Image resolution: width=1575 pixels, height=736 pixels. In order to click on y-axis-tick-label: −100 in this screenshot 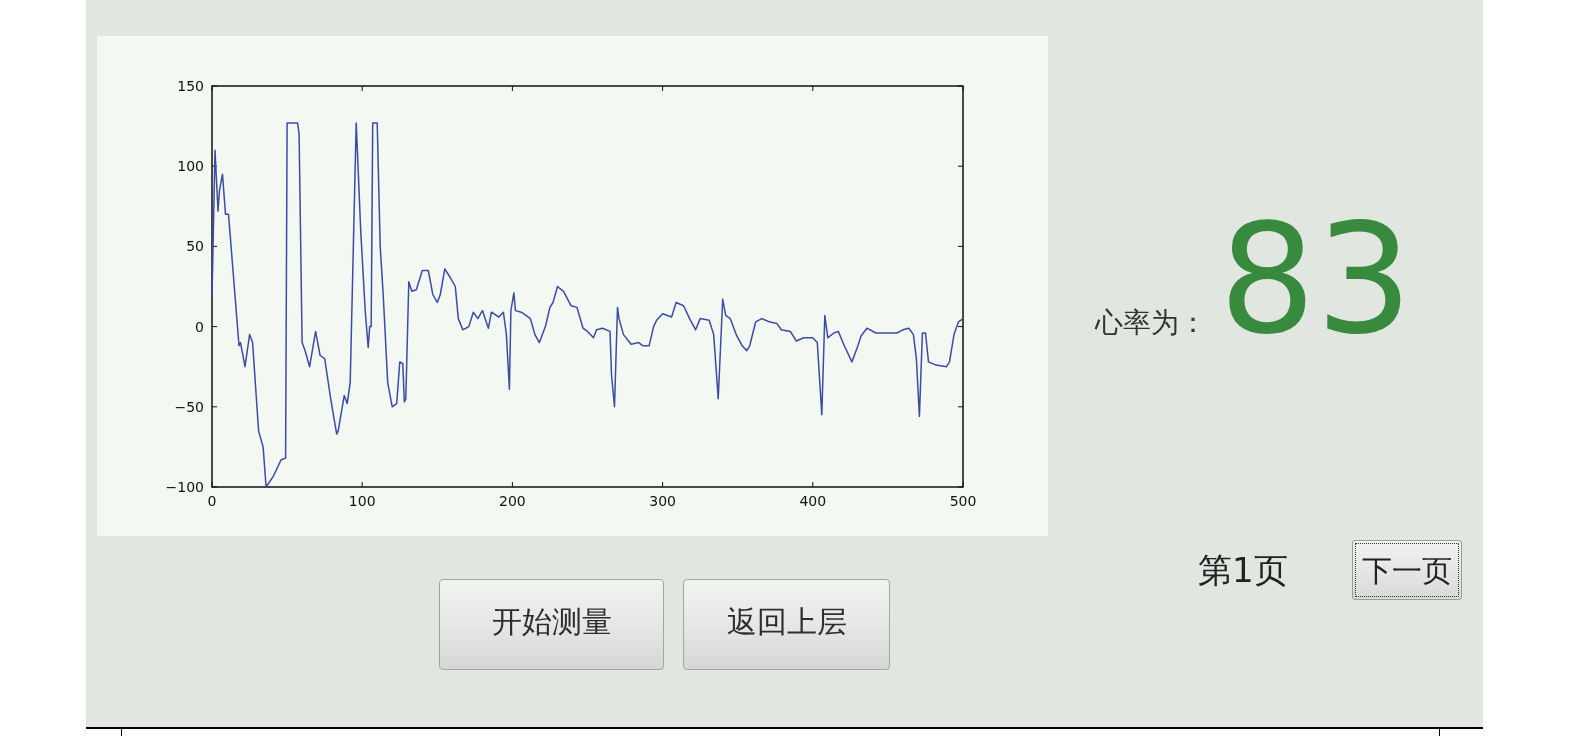, I will do `click(184, 487)`.